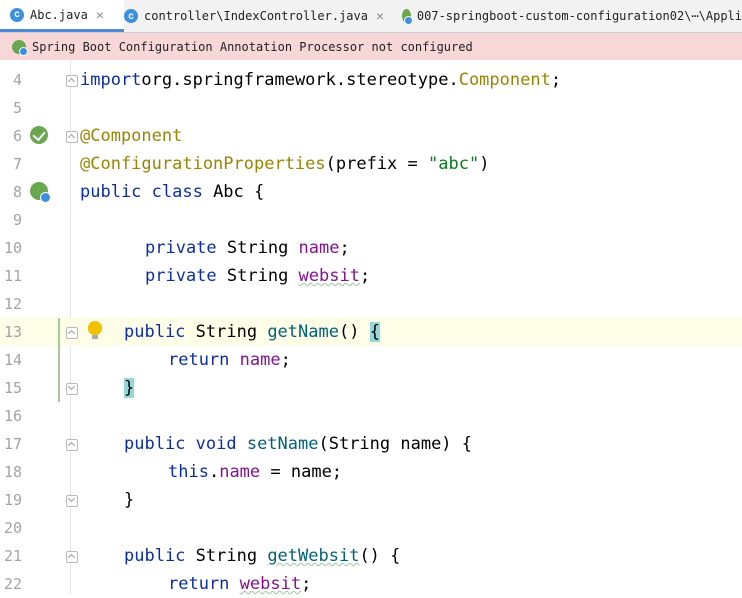 The height and width of the screenshot is (598, 742). What do you see at coordinates (303, 332) in the screenshot?
I see `code-token: getName` at bounding box center [303, 332].